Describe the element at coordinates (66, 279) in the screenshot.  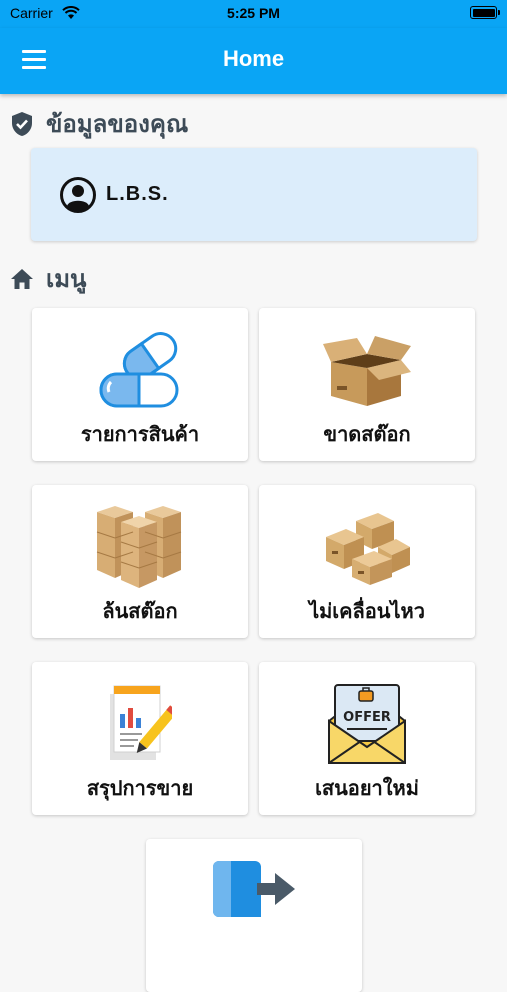
I see `menu-section-title: เมนู` at that location.